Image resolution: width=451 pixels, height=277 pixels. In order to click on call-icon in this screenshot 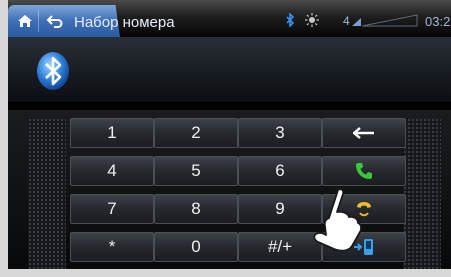, I will do `click(364, 171)`.